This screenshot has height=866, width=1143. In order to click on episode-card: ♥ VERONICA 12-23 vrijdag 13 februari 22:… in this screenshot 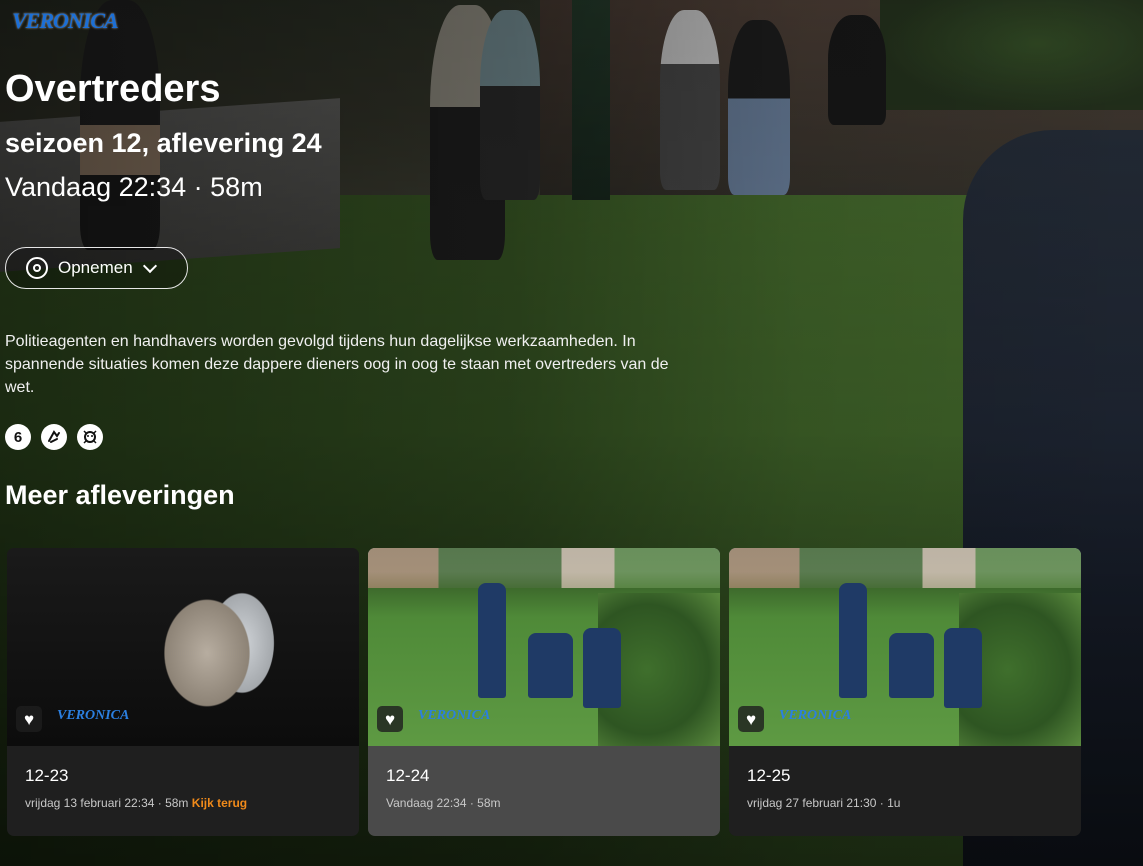, I will do `click(183, 692)`.